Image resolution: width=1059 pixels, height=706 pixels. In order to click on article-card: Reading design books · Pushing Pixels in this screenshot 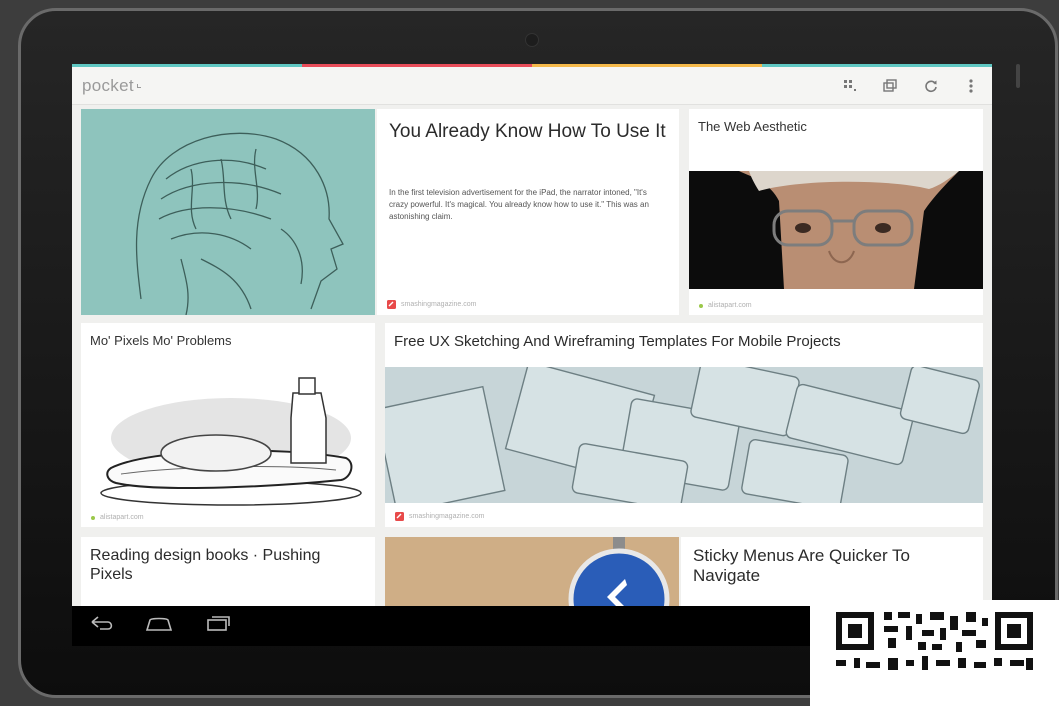, I will do `click(228, 571)`.